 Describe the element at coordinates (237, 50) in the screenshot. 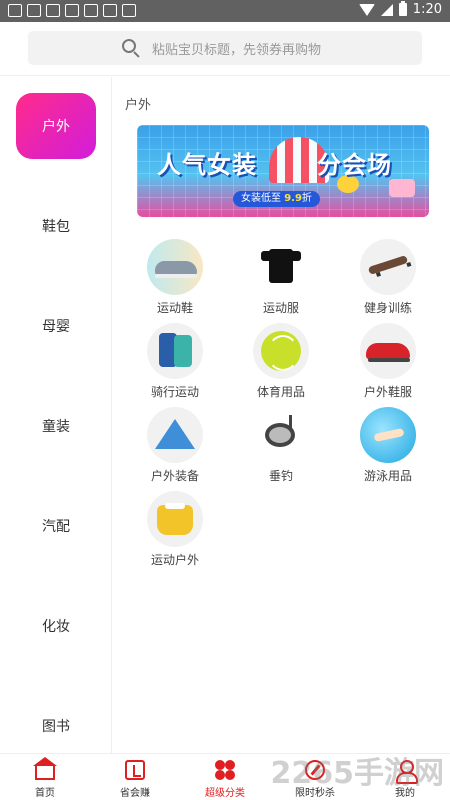

I see `search-placeholder: 粘贴宝贝标题，先领券再购物` at that location.